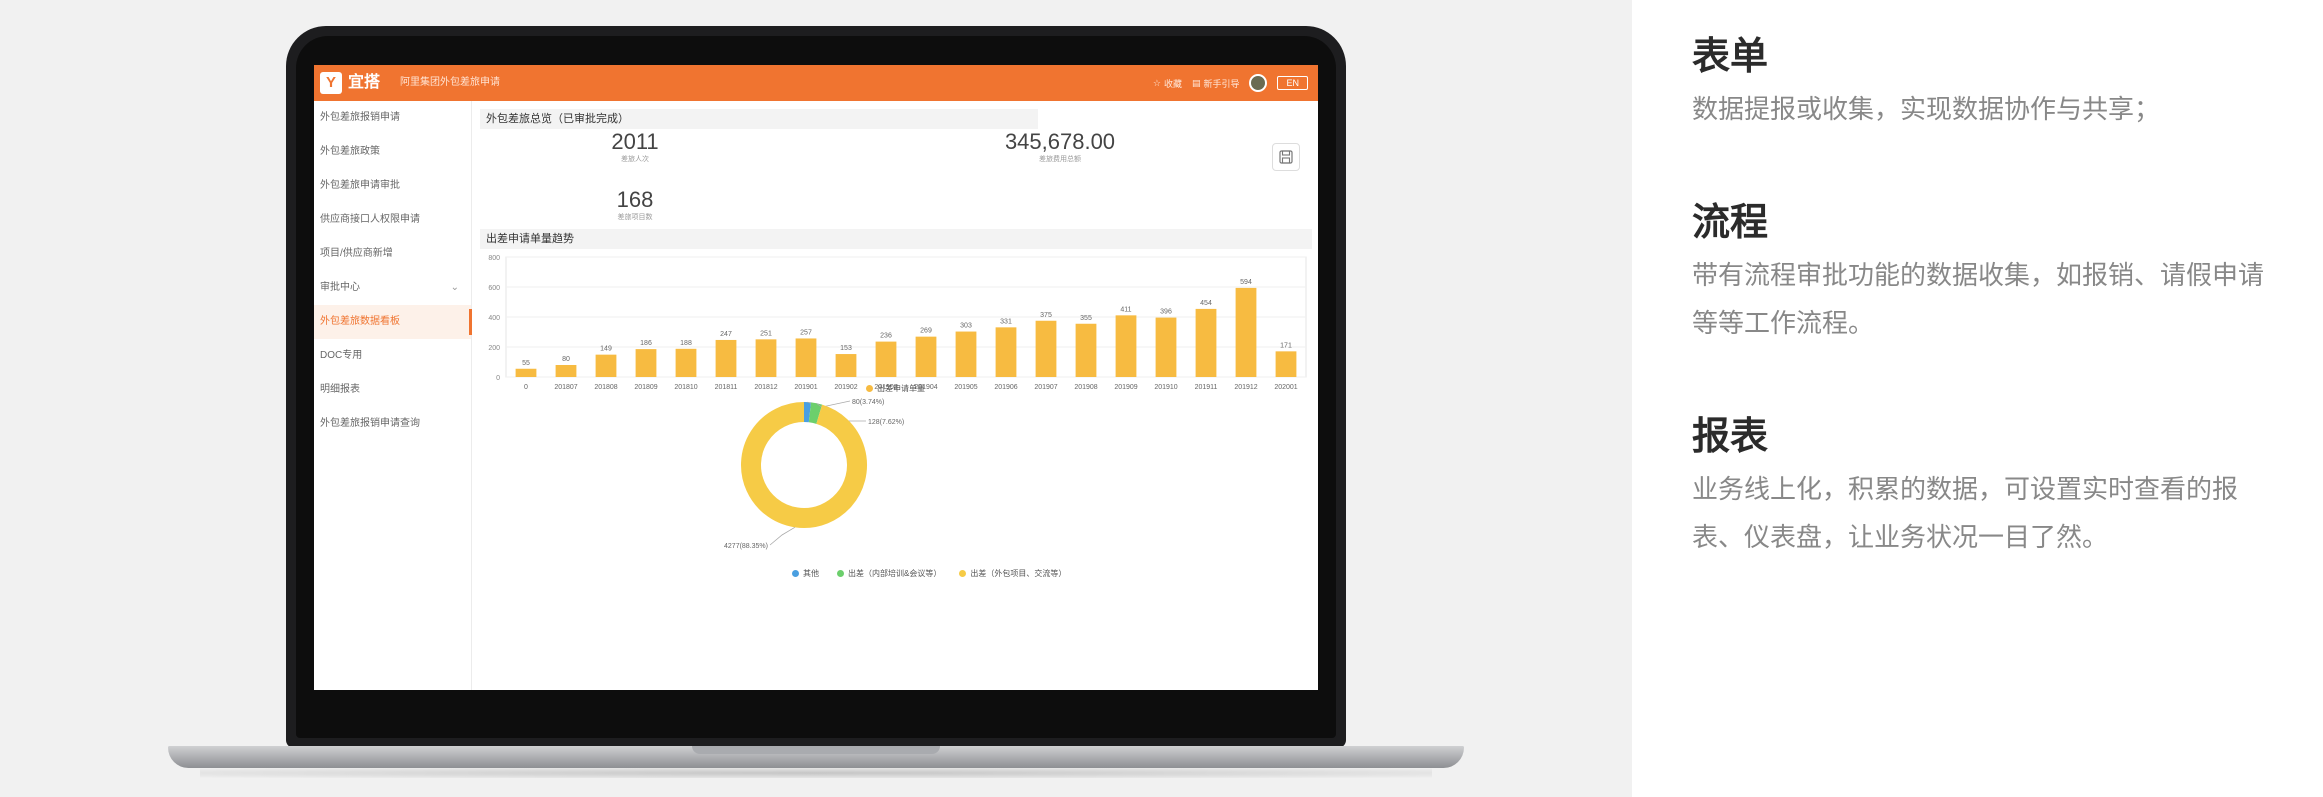 This screenshot has width=2323, height=797. Describe the element at coordinates (392, 390) in the screenshot. I see `sidebar-item: 明细报表` at that location.